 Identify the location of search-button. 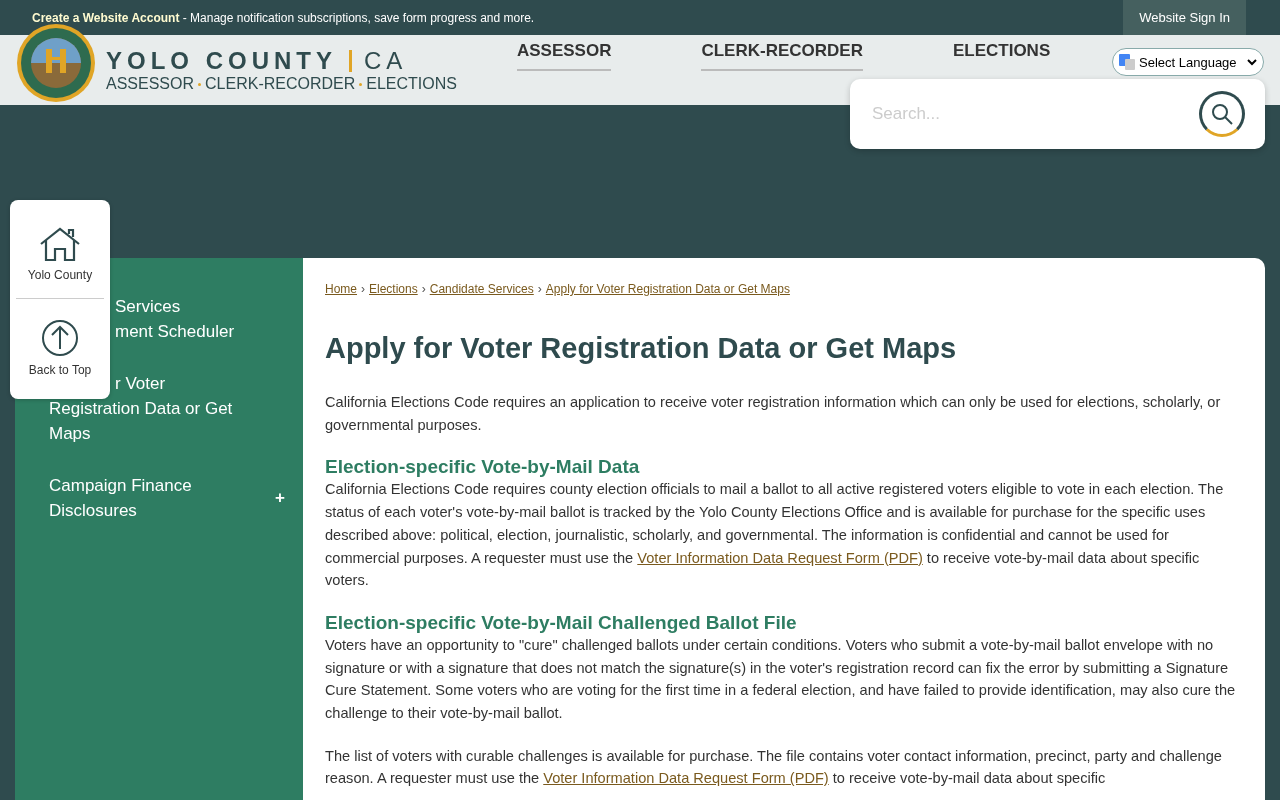
(1222, 114).